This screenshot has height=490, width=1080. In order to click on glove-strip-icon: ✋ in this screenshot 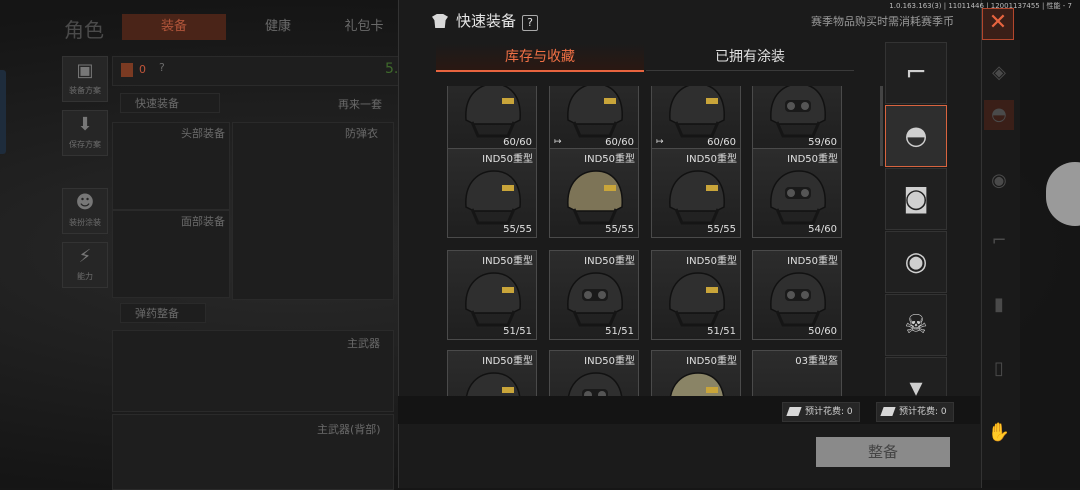, I will do `click(999, 433)`.